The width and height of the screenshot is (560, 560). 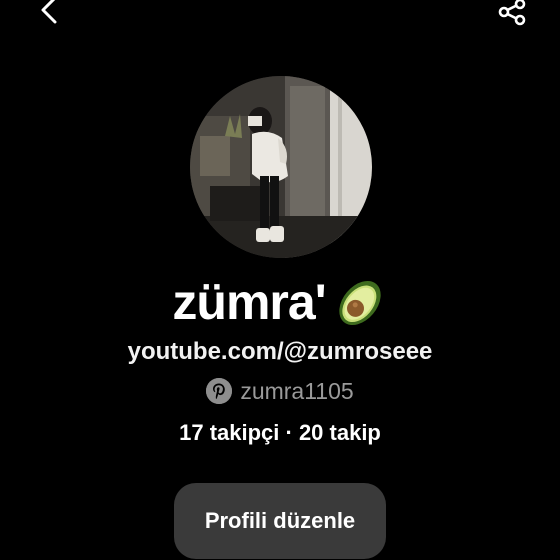 What do you see at coordinates (280, 352) in the screenshot?
I see `website-link: youtube.com/@zumroseee` at bounding box center [280, 352].